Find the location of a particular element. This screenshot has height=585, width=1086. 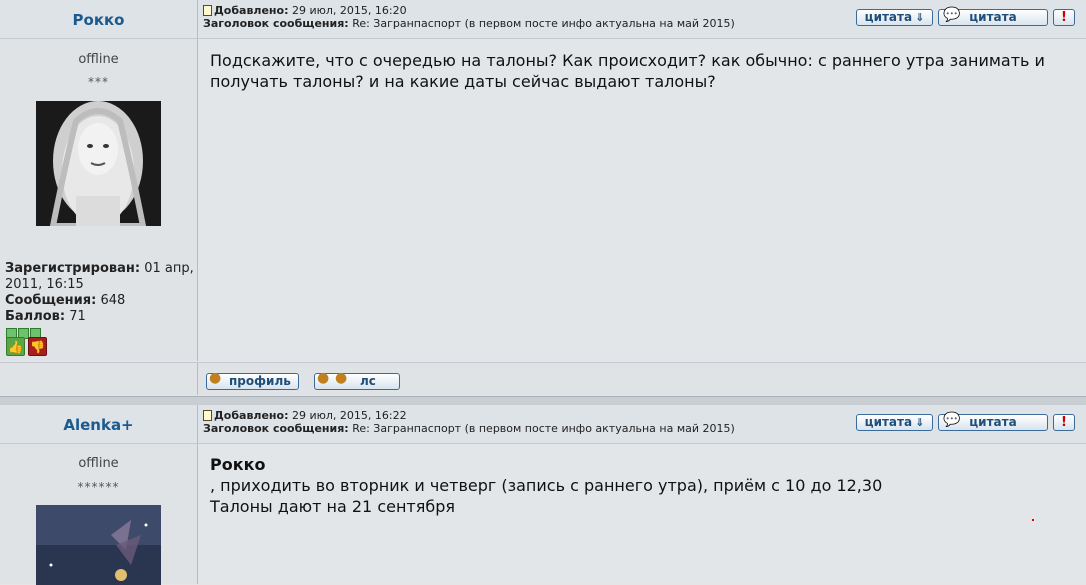

points-label: Баллов: is located at coordinates (35, 316).